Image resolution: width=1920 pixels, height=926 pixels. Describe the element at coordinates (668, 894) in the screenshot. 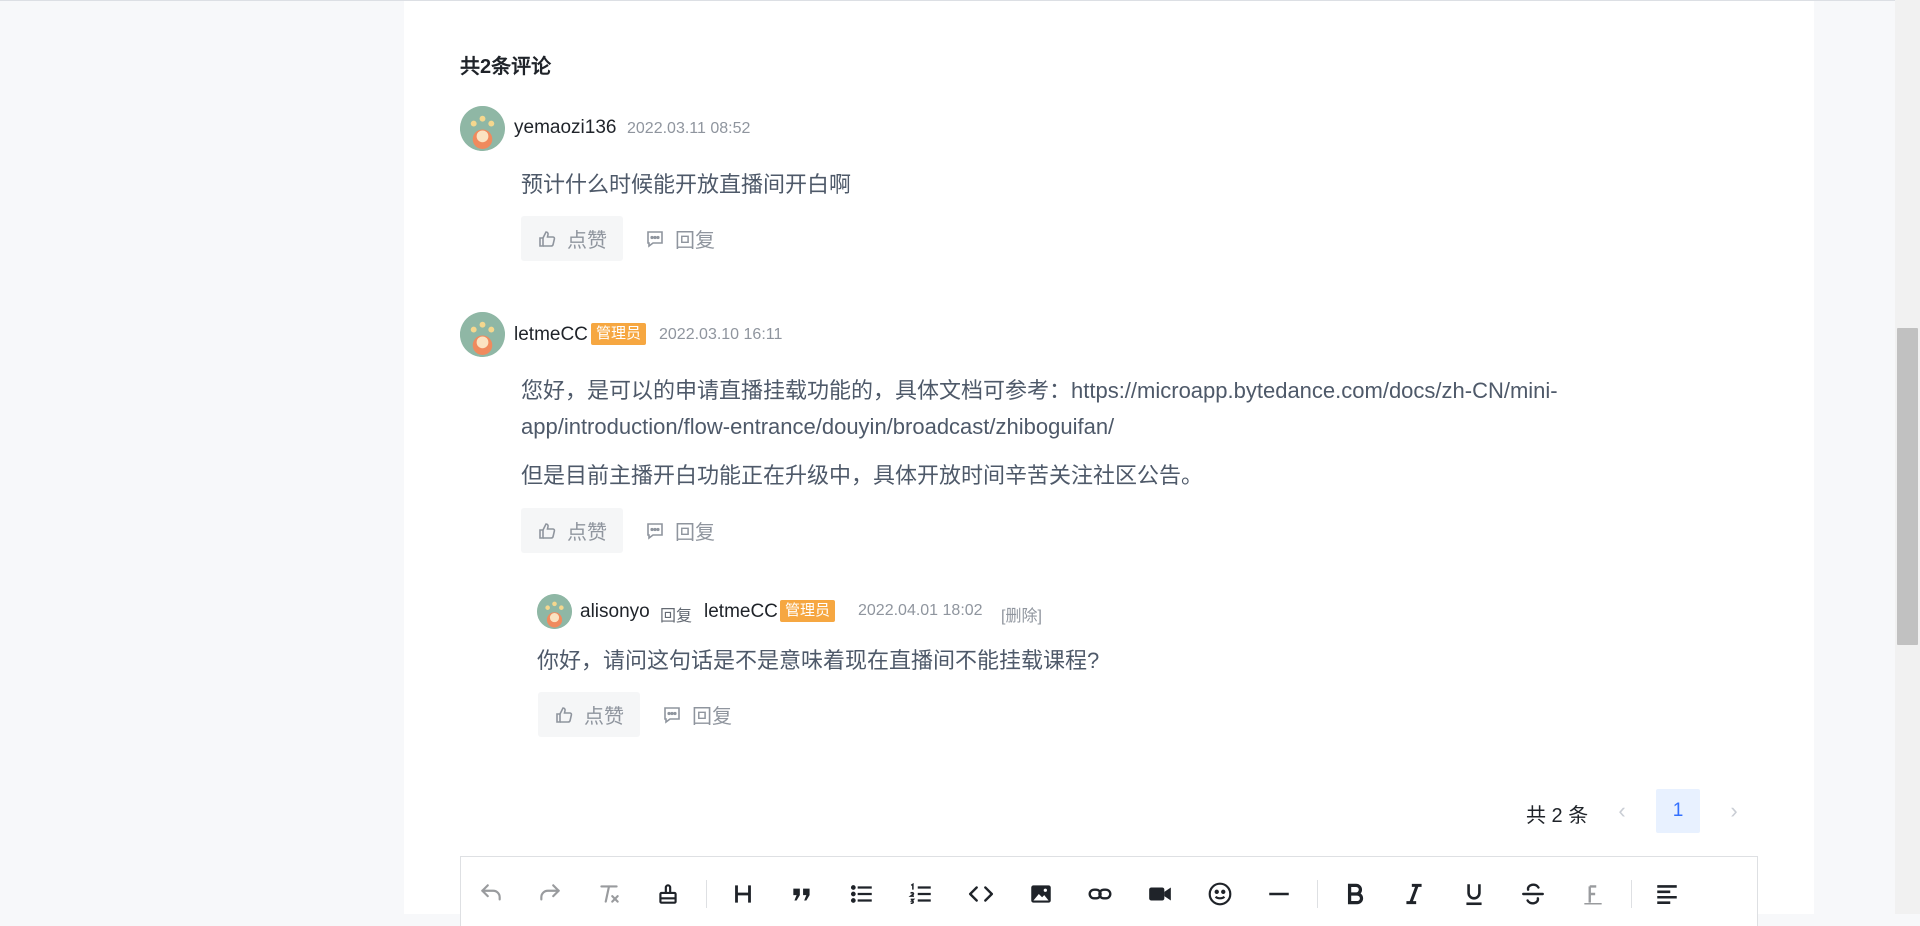

I see `format-painter-icon` at that location.